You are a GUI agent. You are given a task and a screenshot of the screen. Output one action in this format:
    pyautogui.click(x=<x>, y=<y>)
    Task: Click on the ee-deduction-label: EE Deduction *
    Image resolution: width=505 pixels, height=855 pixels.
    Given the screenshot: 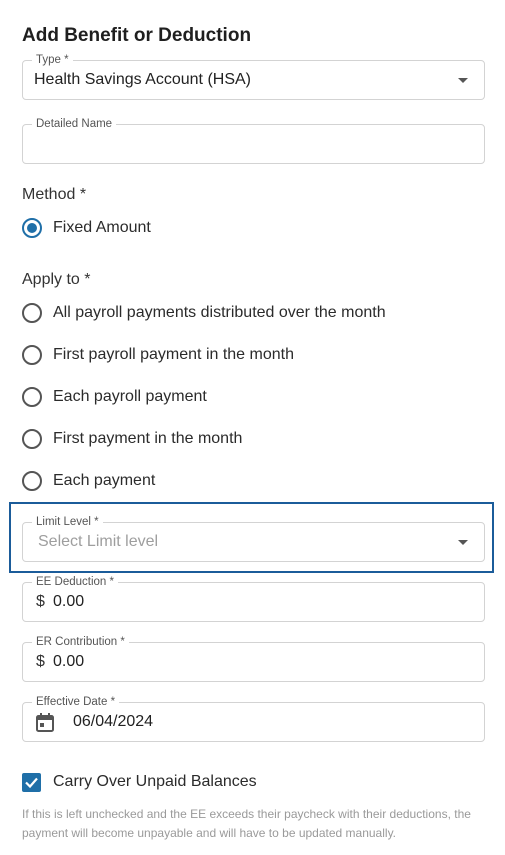 What is the action you would take?
    pyautogui.click(x=75, y=582)
    